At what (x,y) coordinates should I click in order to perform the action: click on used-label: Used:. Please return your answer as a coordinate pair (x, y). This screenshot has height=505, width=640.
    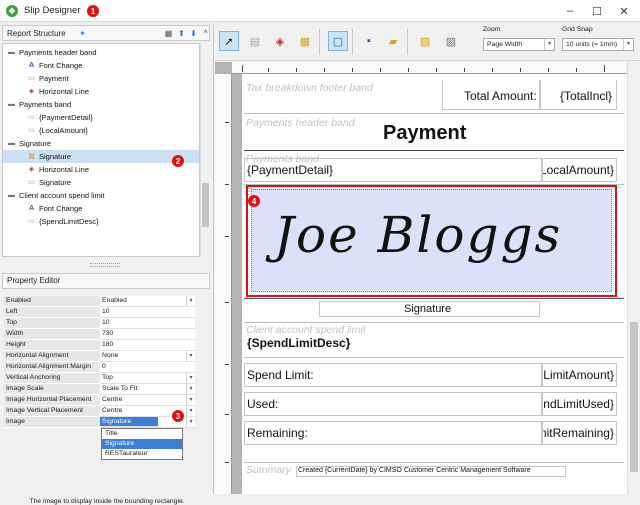
    Looking at the image, I should click on (262, 404).